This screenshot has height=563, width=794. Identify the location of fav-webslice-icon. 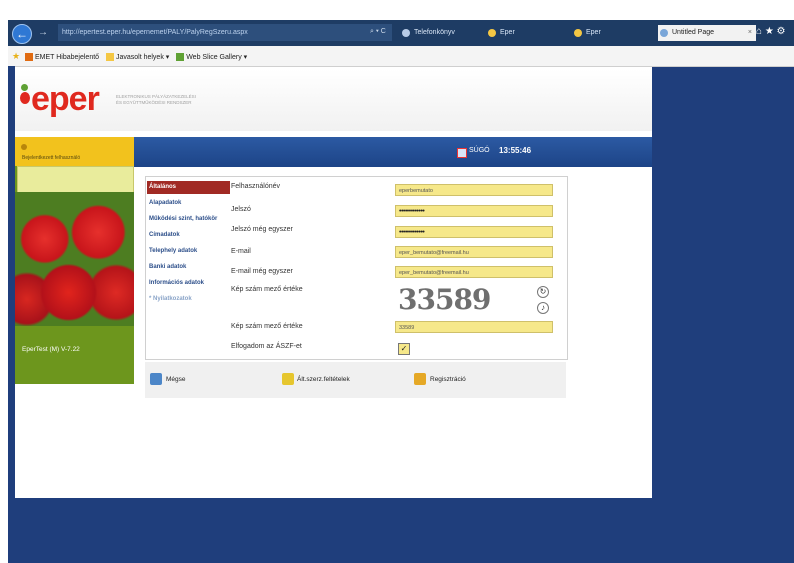
(180, 57).